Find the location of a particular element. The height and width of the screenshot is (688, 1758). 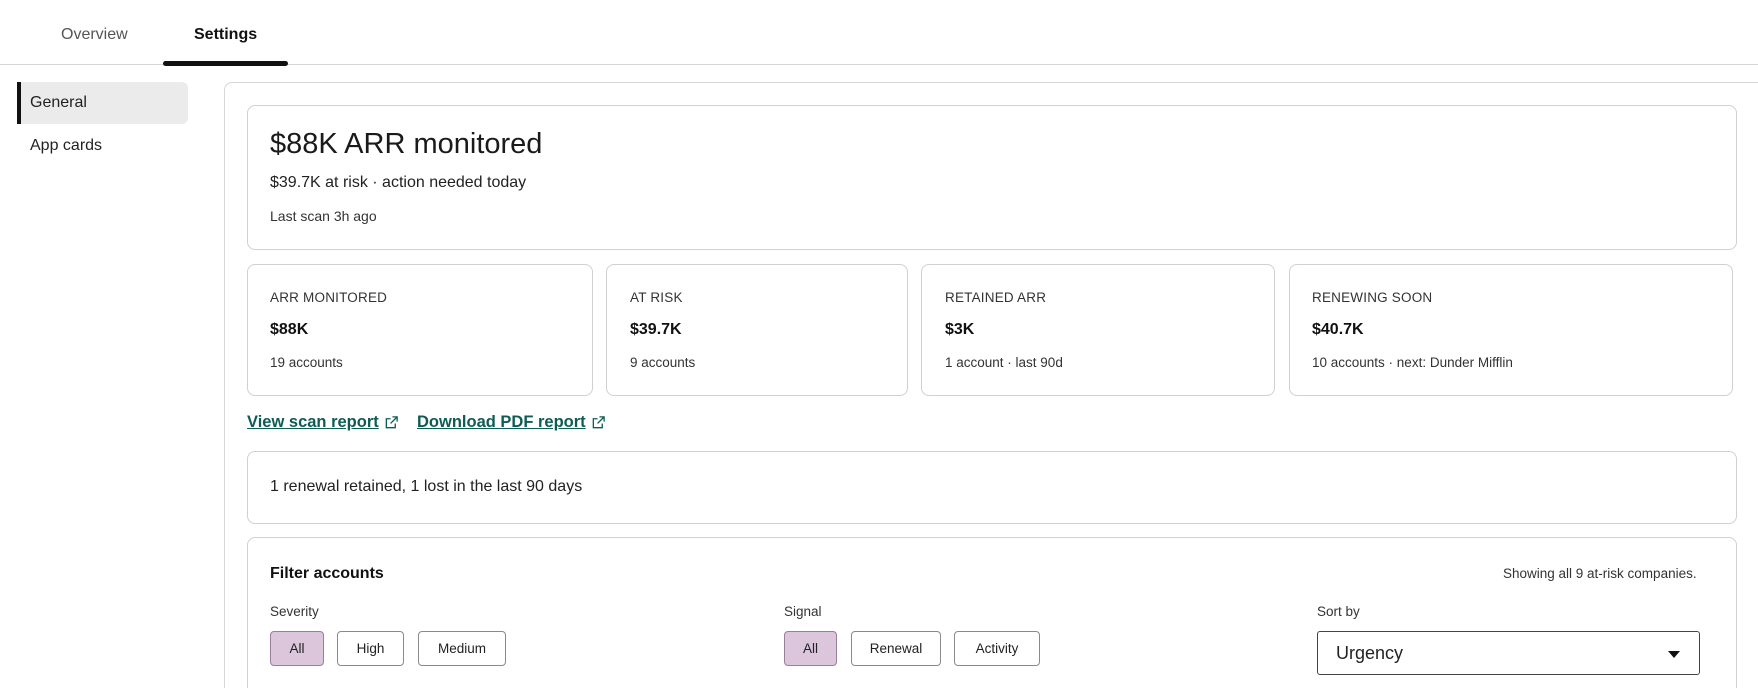

stat-sub: 9 accounts is located at coordinates (663, 362).